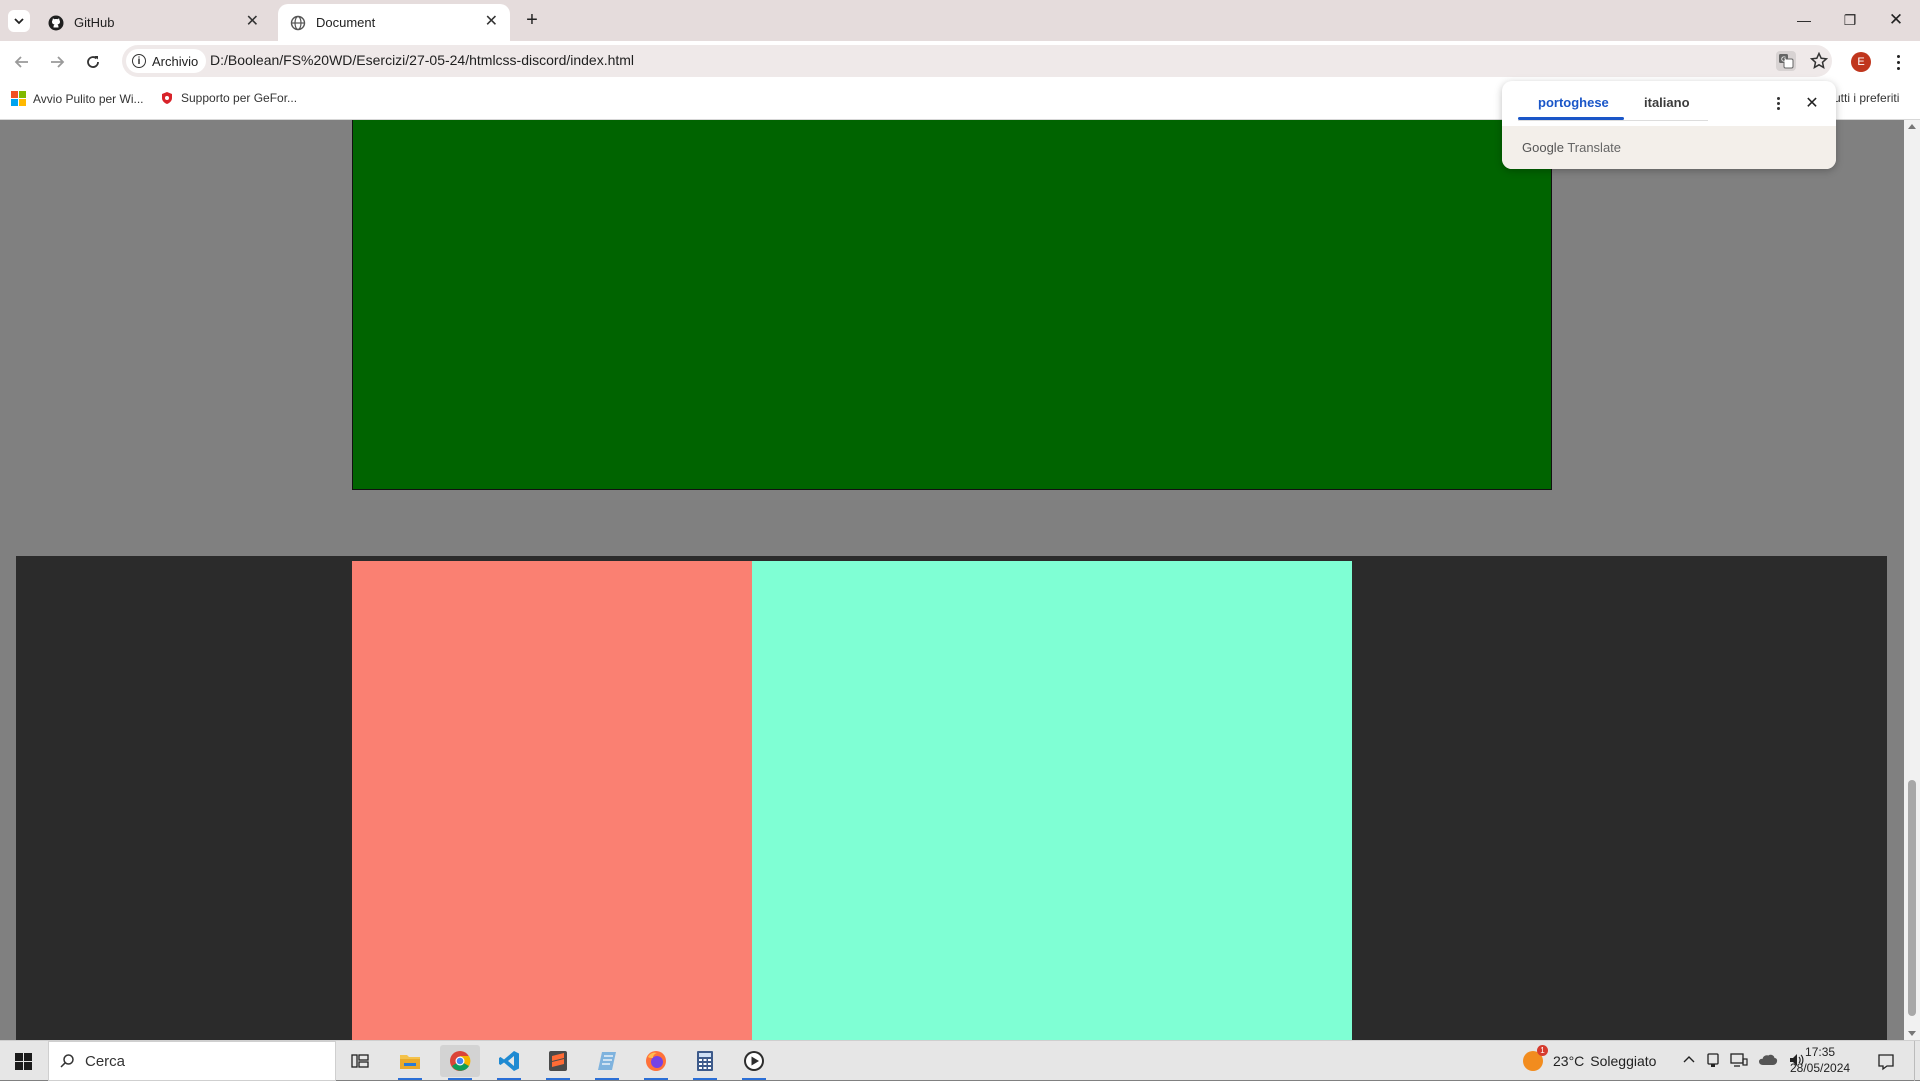 Image resolution: width=1920 pixels, height=1081 pixels. What do you see at coordinates (139, 61) in the screenshot?
I see `info-icon: i` at bounding box center [139, 61].